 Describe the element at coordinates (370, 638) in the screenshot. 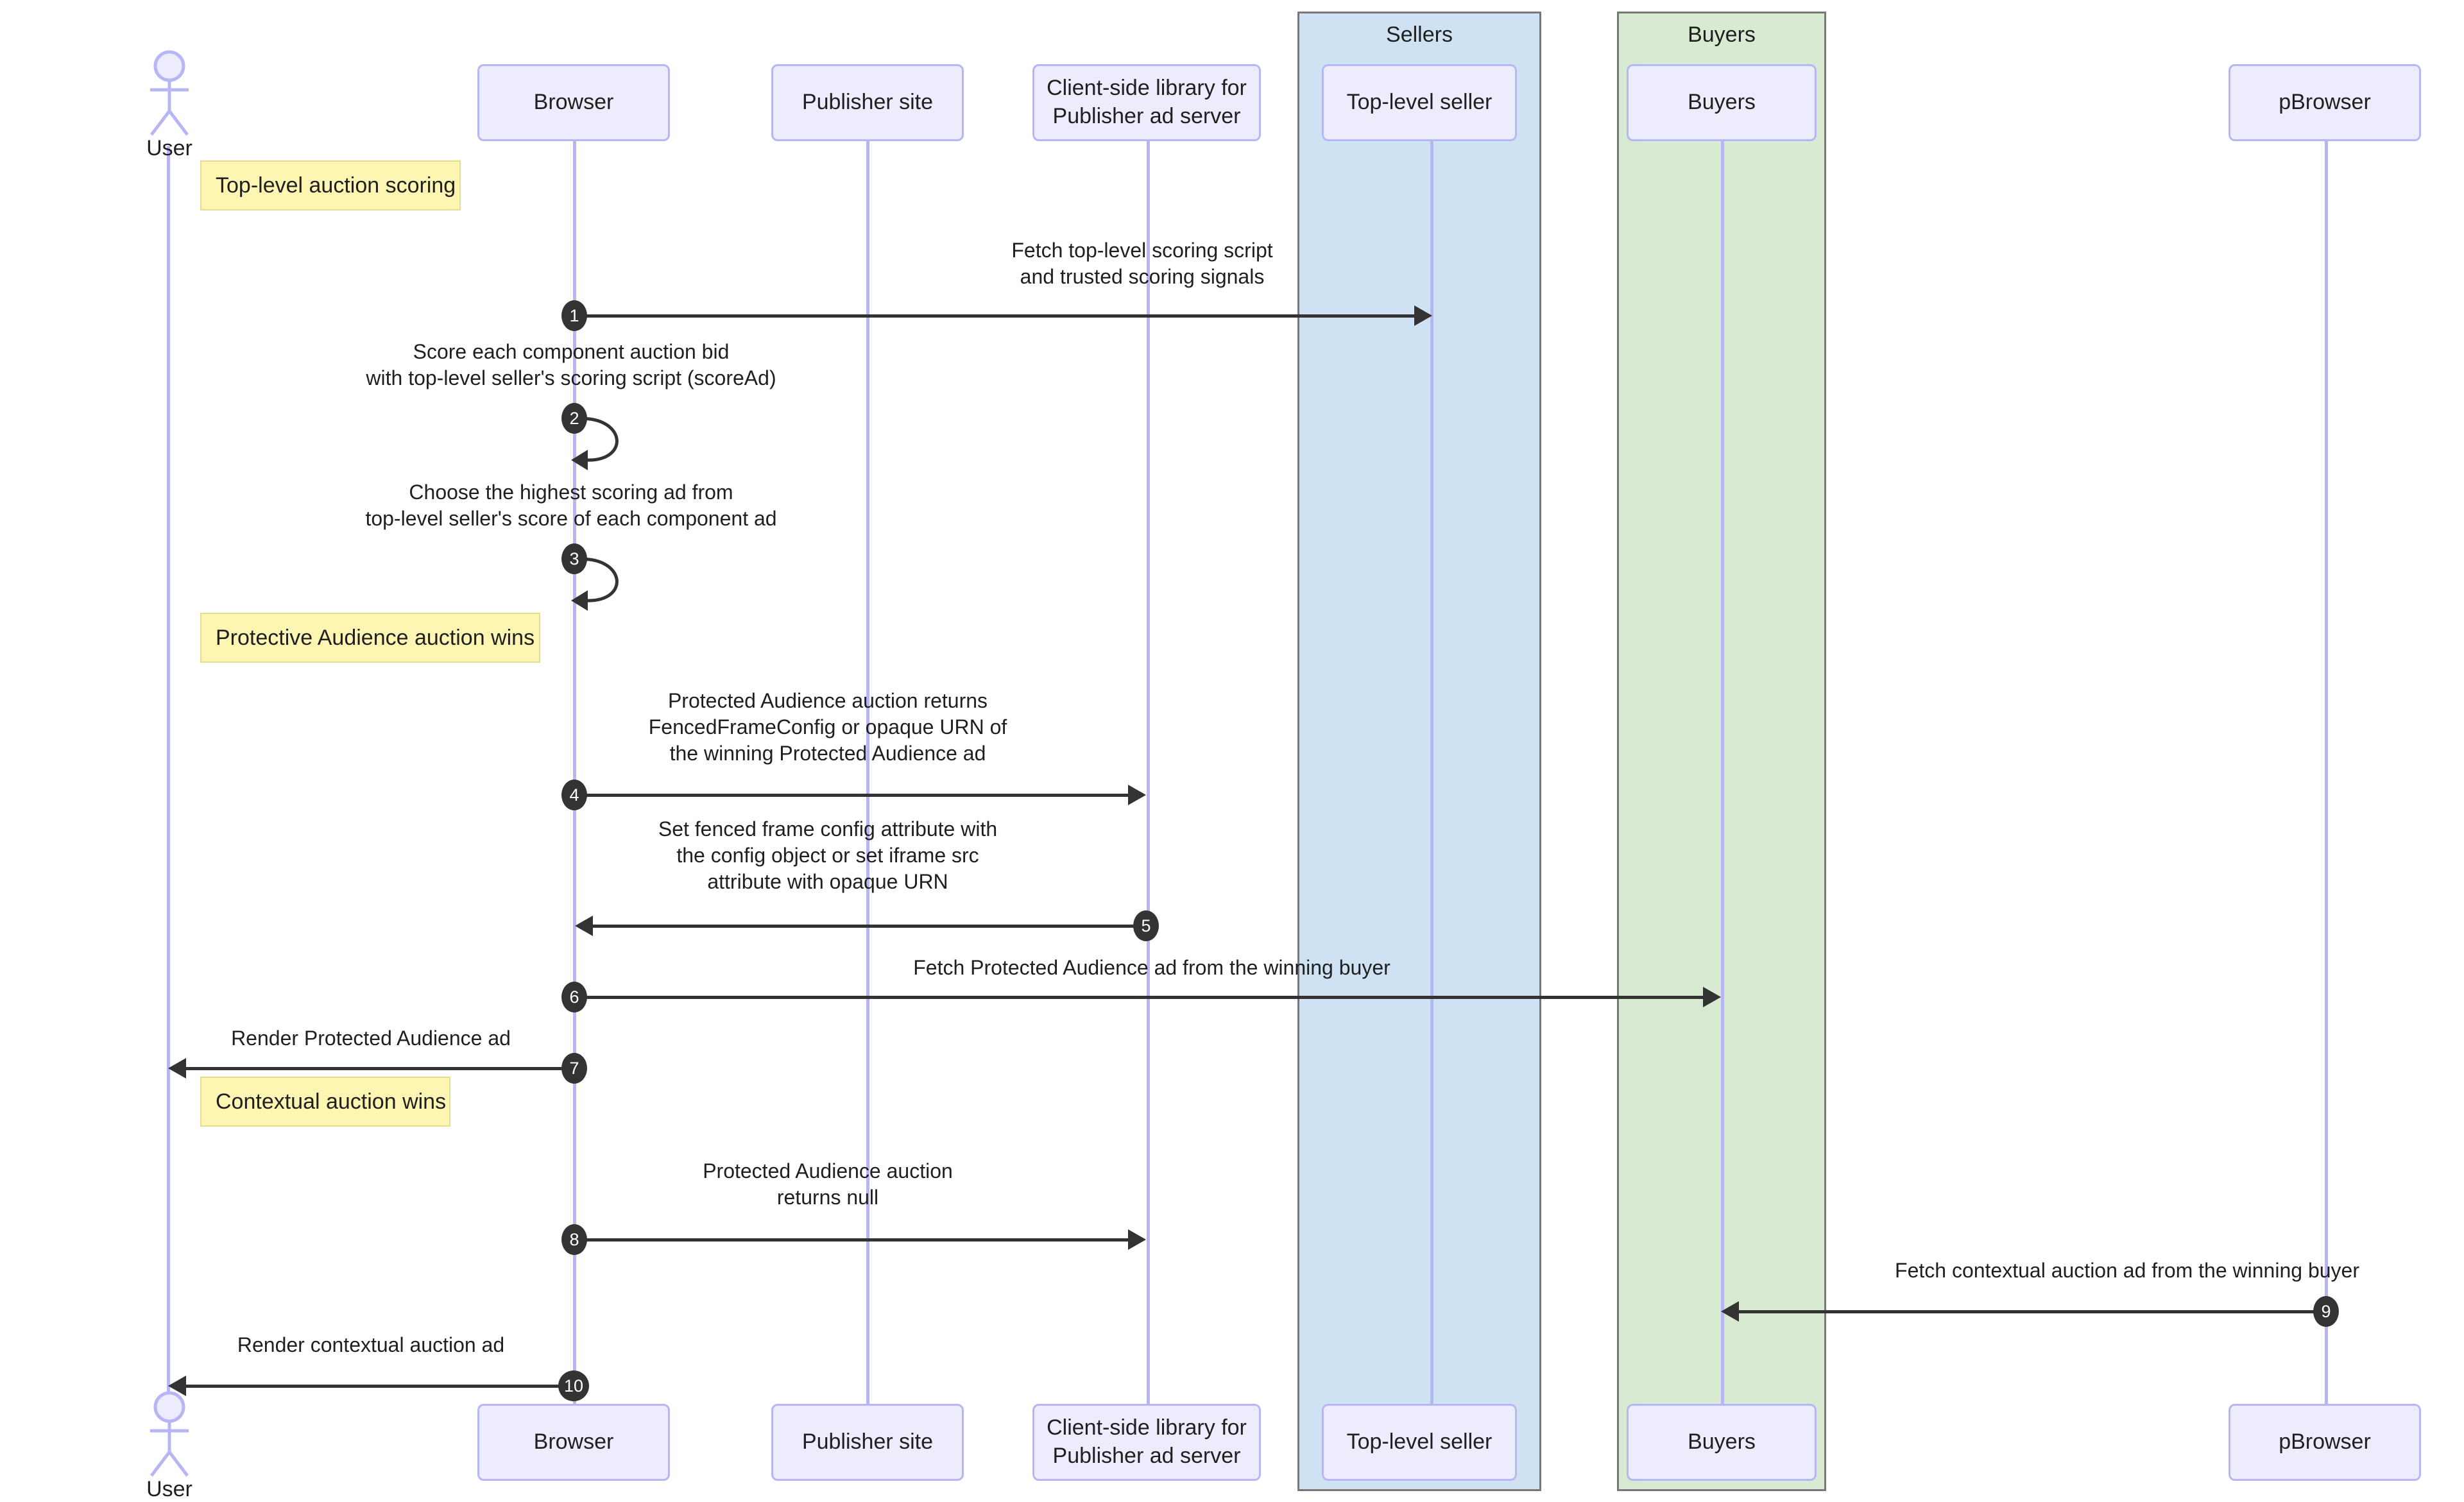

I see `note-protective-audience-wins: Protective Audience auction wins` at that location.